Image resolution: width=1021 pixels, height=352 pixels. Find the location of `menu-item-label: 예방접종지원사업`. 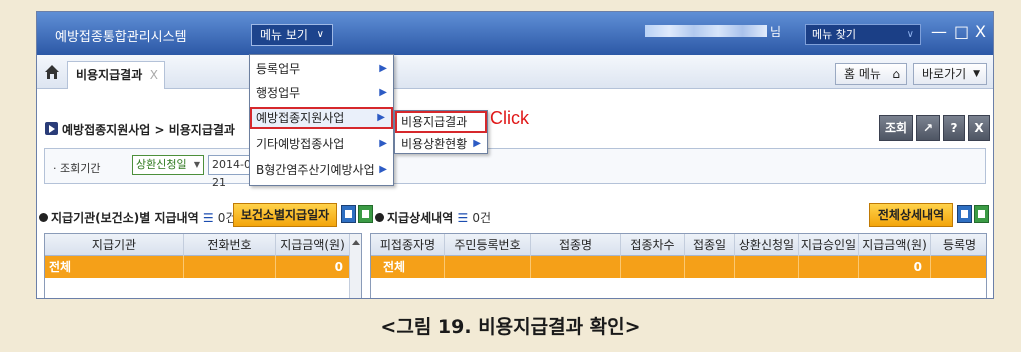

menu-item-label: 예방접종지원사업 is located at coordinates (300, 118).